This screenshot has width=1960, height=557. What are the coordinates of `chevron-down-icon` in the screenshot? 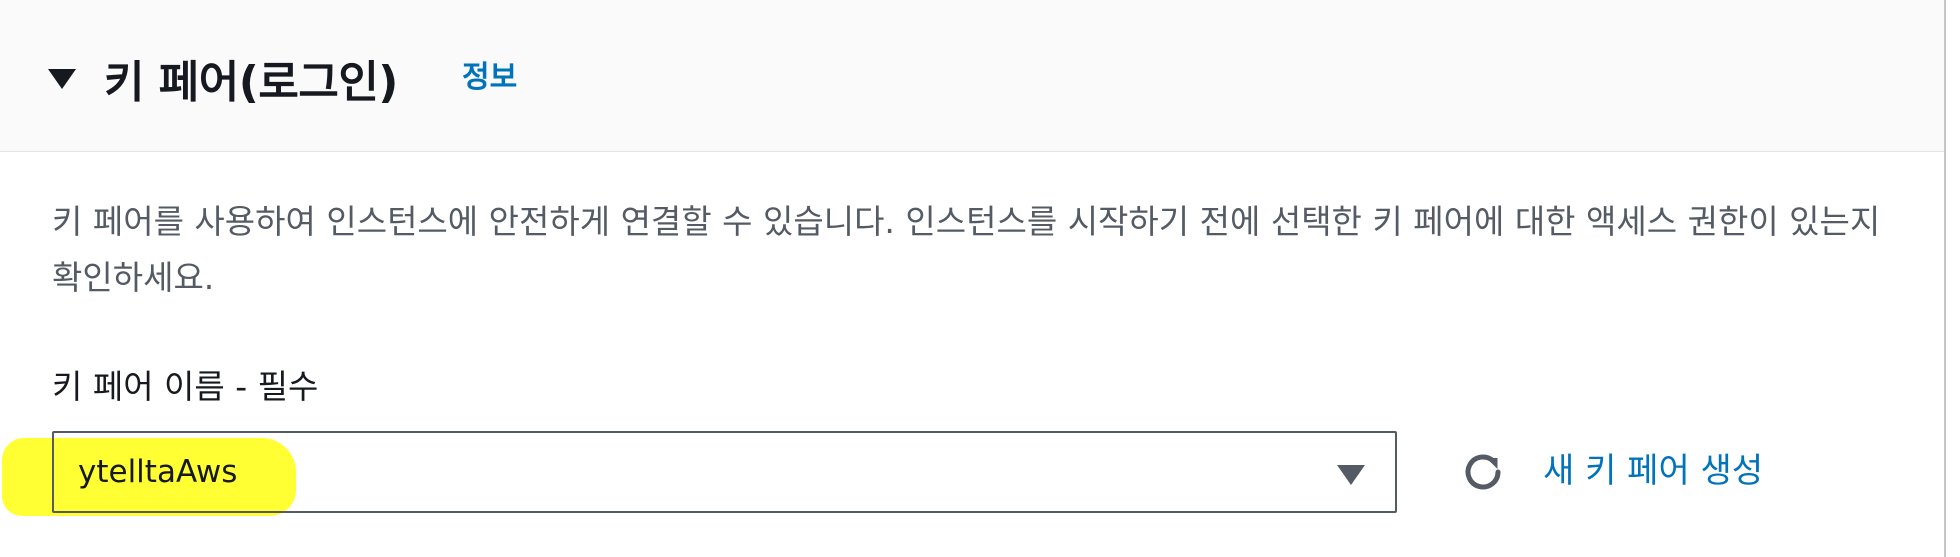 It's located at (1351, 475).